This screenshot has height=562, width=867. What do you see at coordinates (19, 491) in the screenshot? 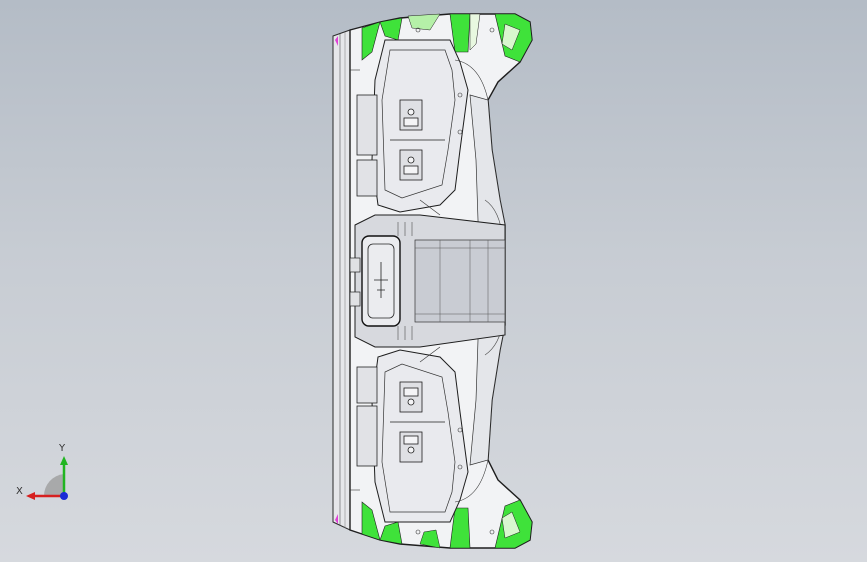
I see `x-axis-label: X` at bounding box center [19, 491].